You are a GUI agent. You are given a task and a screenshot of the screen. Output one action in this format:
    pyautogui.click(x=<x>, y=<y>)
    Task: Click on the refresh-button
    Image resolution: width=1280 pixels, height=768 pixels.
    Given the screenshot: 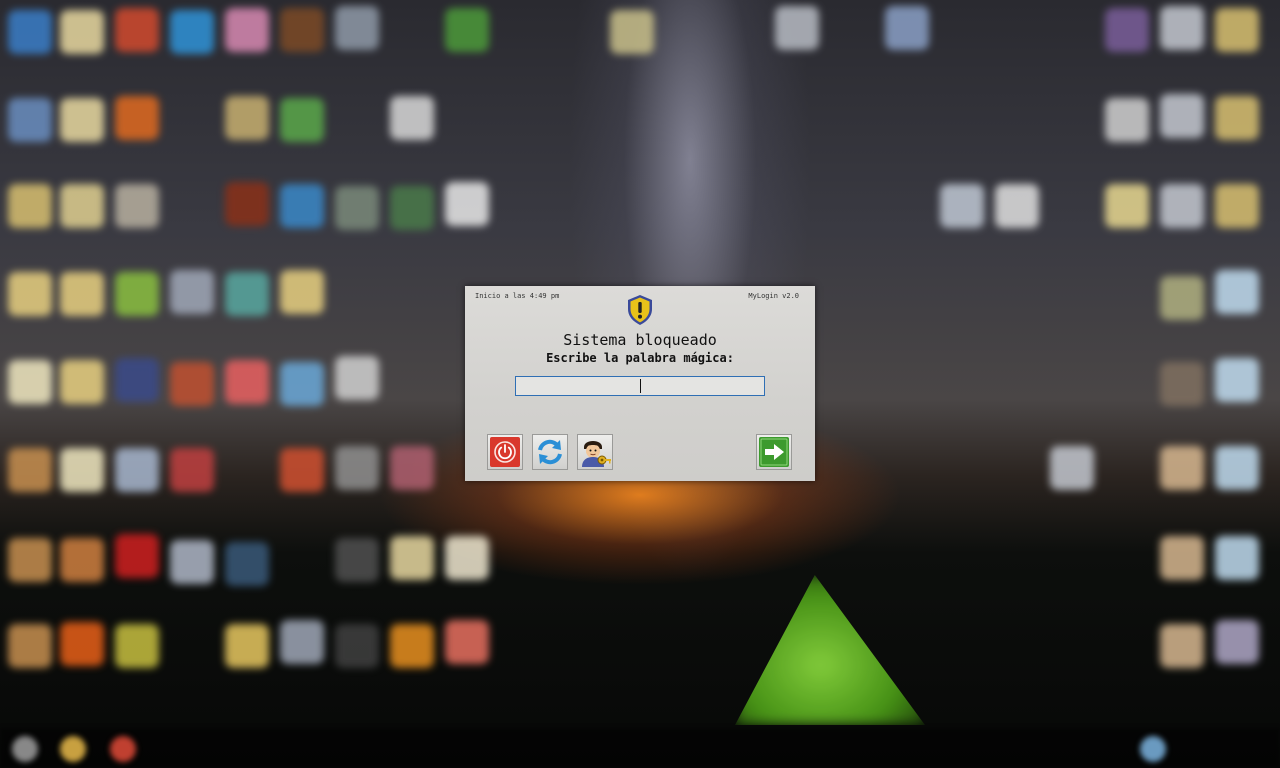 What is the action you would take?
    pyautogui.click(x=550, y=452)
    